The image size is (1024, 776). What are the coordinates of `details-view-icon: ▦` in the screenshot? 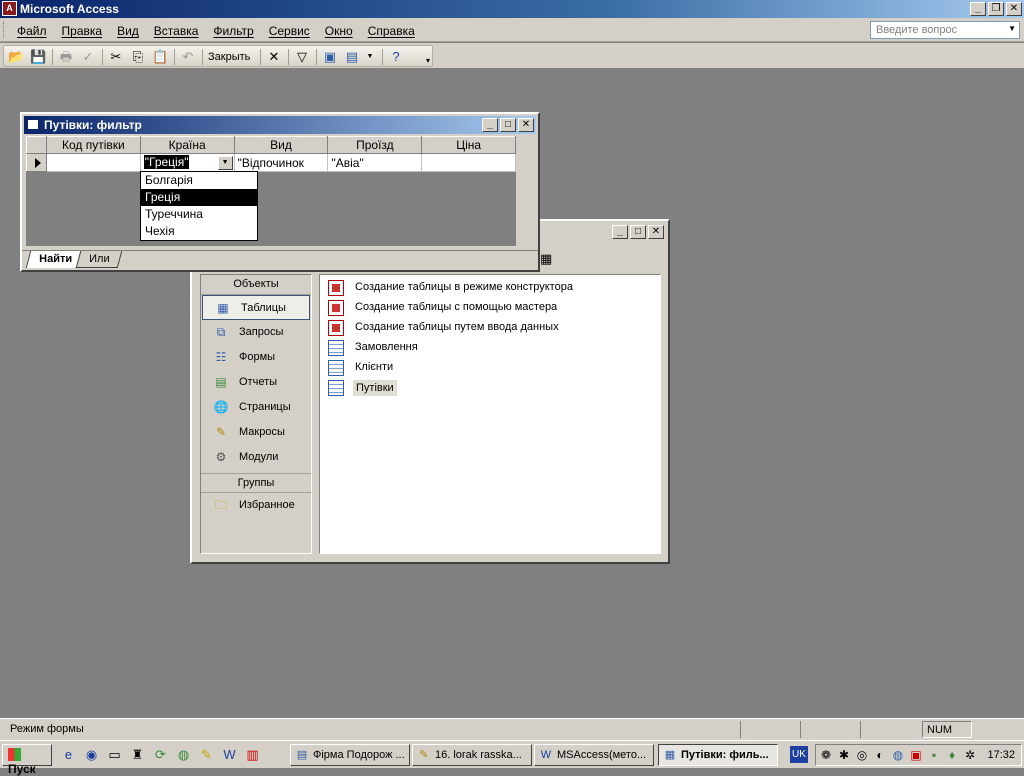 It's located at (546, 259).